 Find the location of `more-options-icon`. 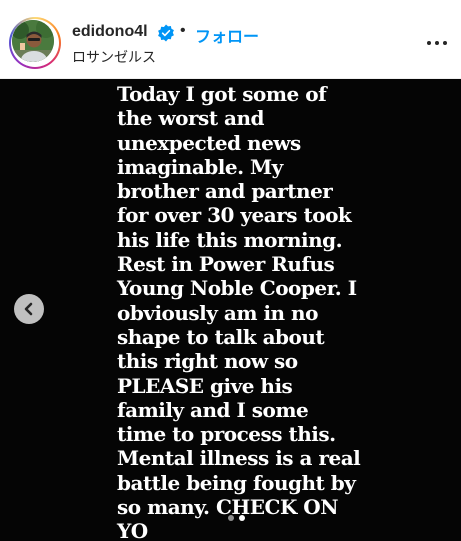

more-options-icon is located at coordinates (438, 43).